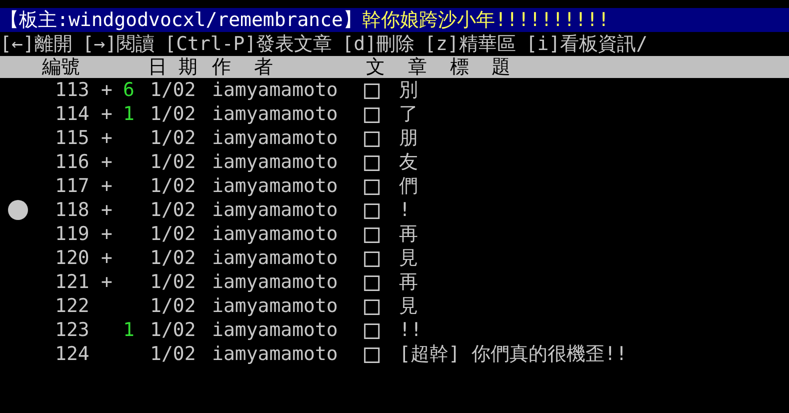  What do you see at coordinates (181, 20) in the screenshot?
I see `moderator-text: 【板主:windgodvocxl/remembrance】` at bounding box center [181, 20].